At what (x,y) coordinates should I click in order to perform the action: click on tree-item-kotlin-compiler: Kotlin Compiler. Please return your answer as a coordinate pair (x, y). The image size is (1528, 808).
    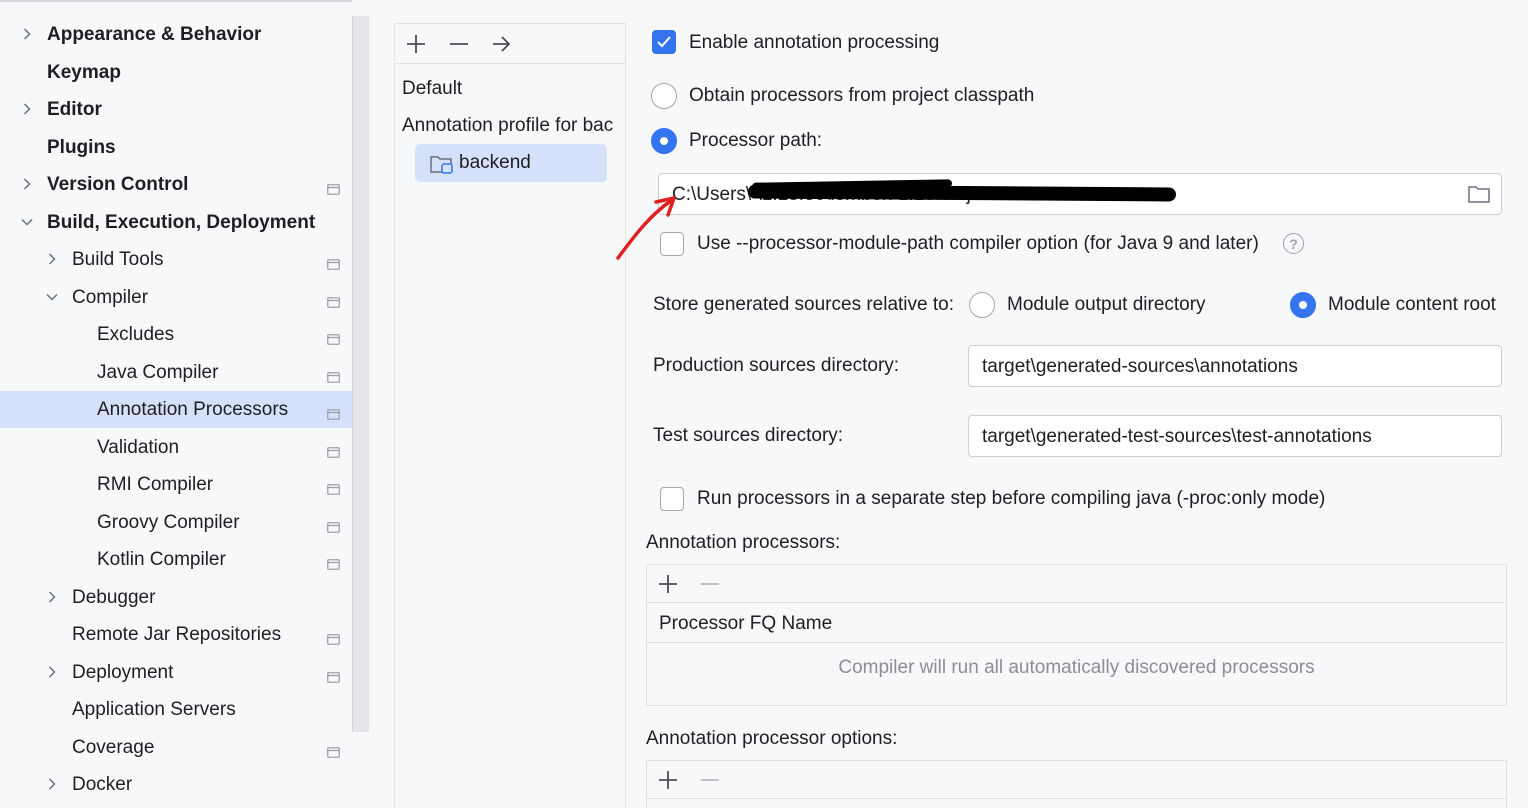
    Looking at the image, I should click on (184, 559).